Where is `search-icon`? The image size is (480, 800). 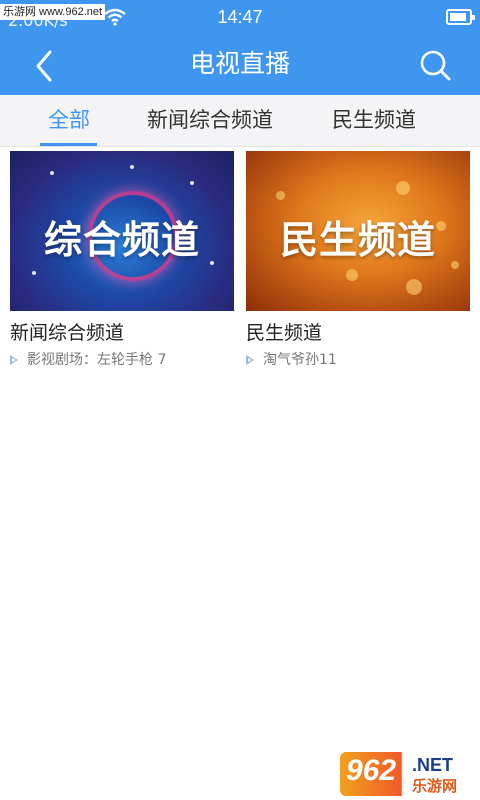
search-icon is located at coordinates (436, 66).